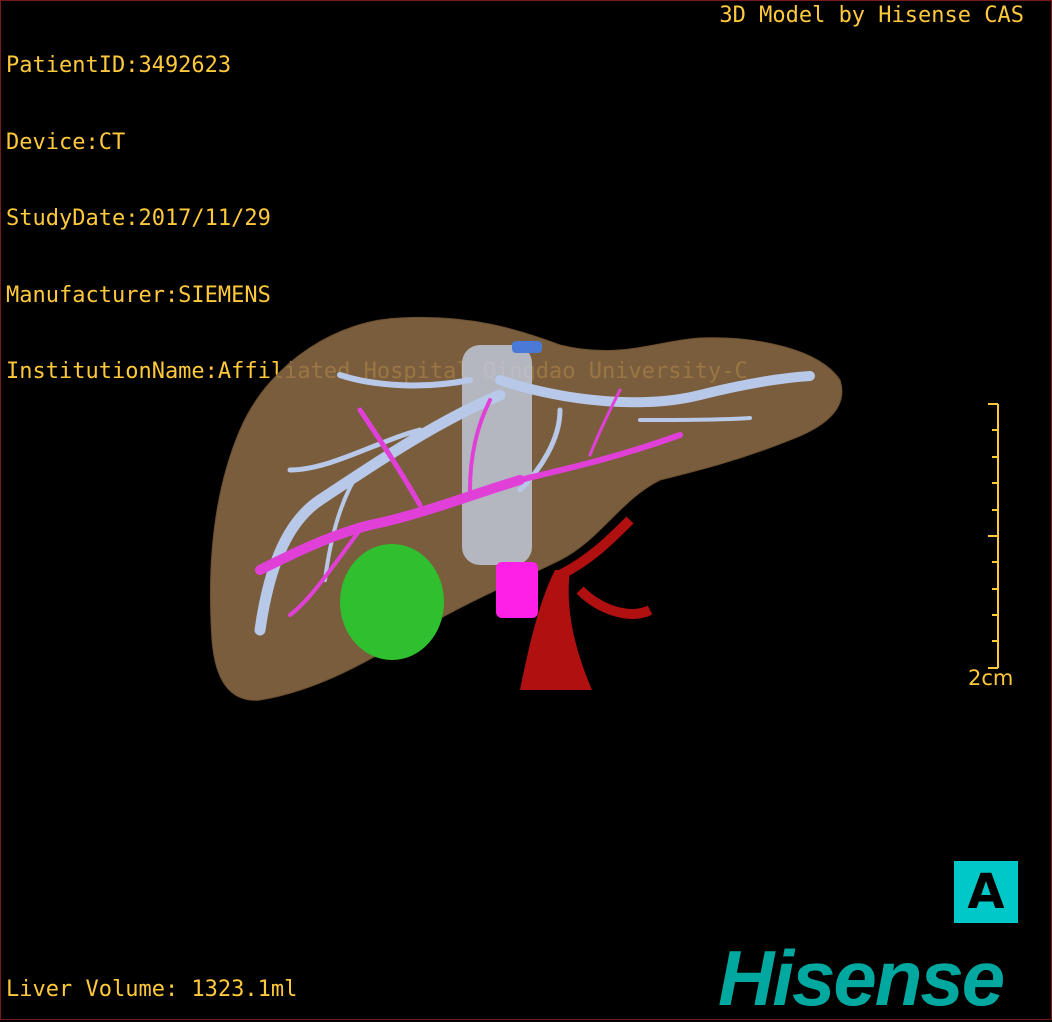  Describe the element at coordinates (527, 347) in the screenshot. I see `ivc-top-cap` at that location.